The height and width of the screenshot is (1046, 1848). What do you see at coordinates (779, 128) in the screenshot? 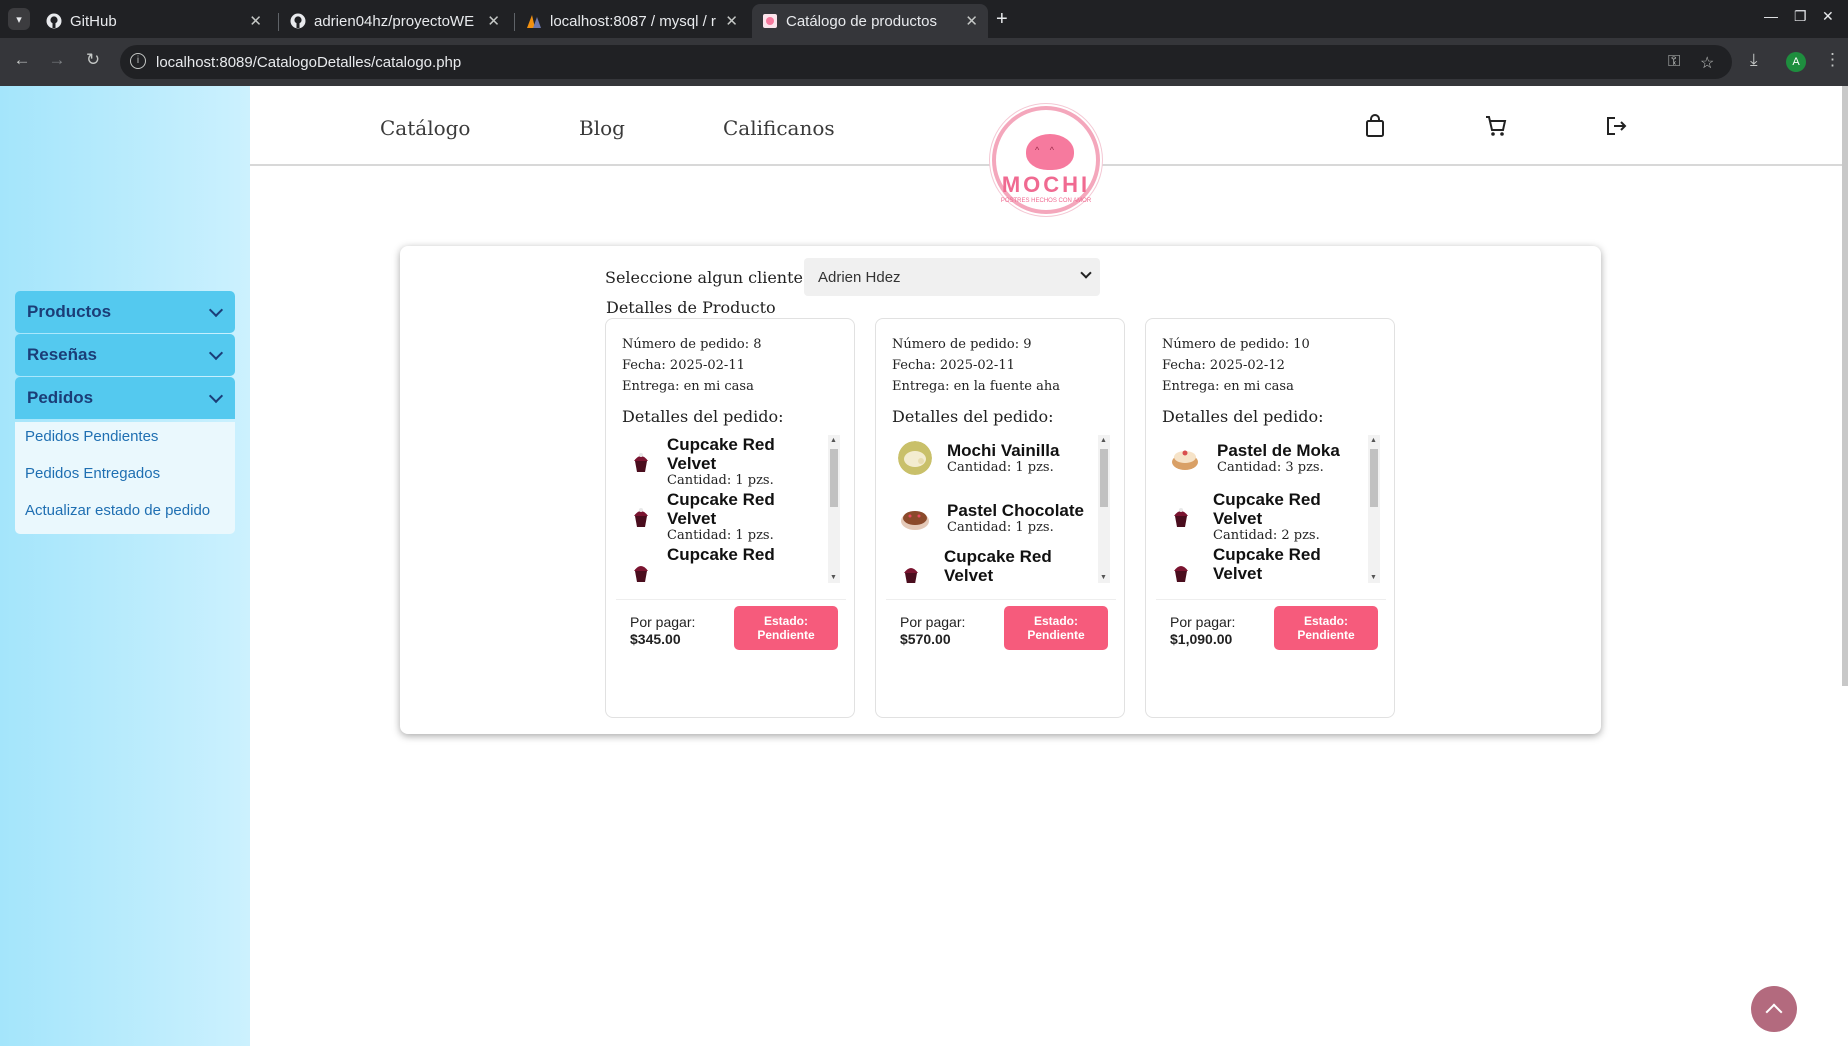
I see `nav-calificanos: Calificanos` at bounding box center [779, 128].